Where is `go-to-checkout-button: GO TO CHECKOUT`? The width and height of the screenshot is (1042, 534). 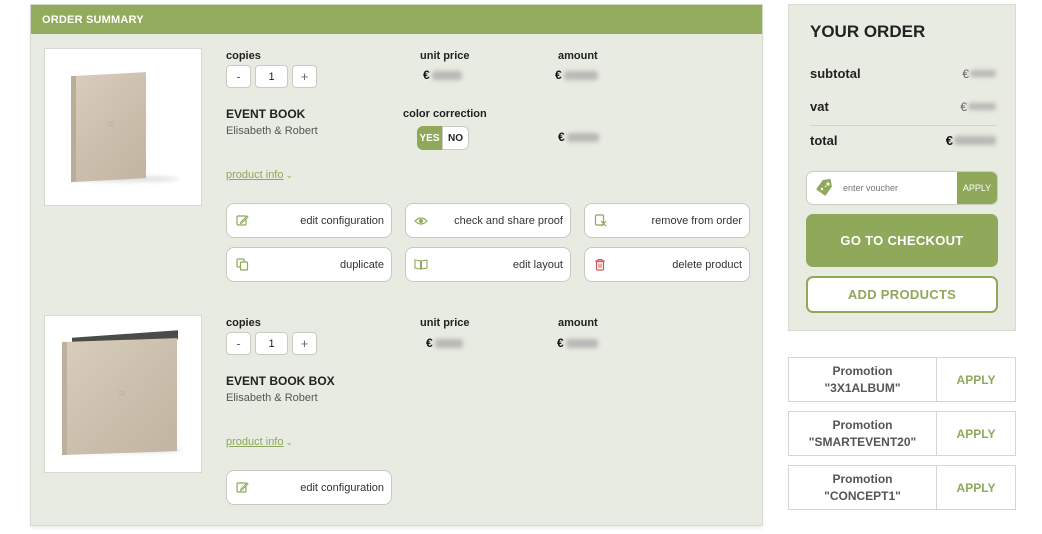
go-to-checkout-button: GO TO CHECKOUT is located at coordinates (902, 240).